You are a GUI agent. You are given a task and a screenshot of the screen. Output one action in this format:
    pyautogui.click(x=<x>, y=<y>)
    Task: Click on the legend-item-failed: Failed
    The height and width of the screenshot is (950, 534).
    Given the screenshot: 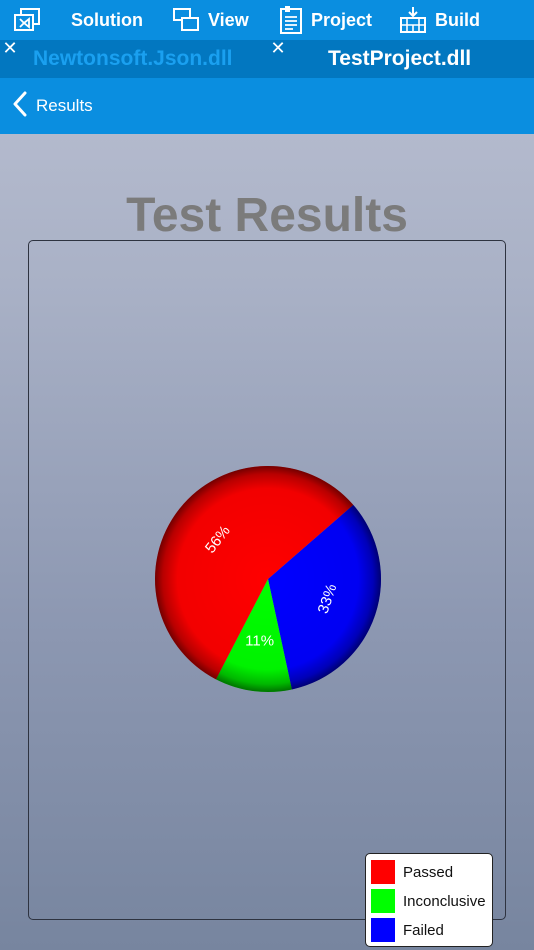 What is the action you would take?
    pyautogui.click(x=407, y=930)
    